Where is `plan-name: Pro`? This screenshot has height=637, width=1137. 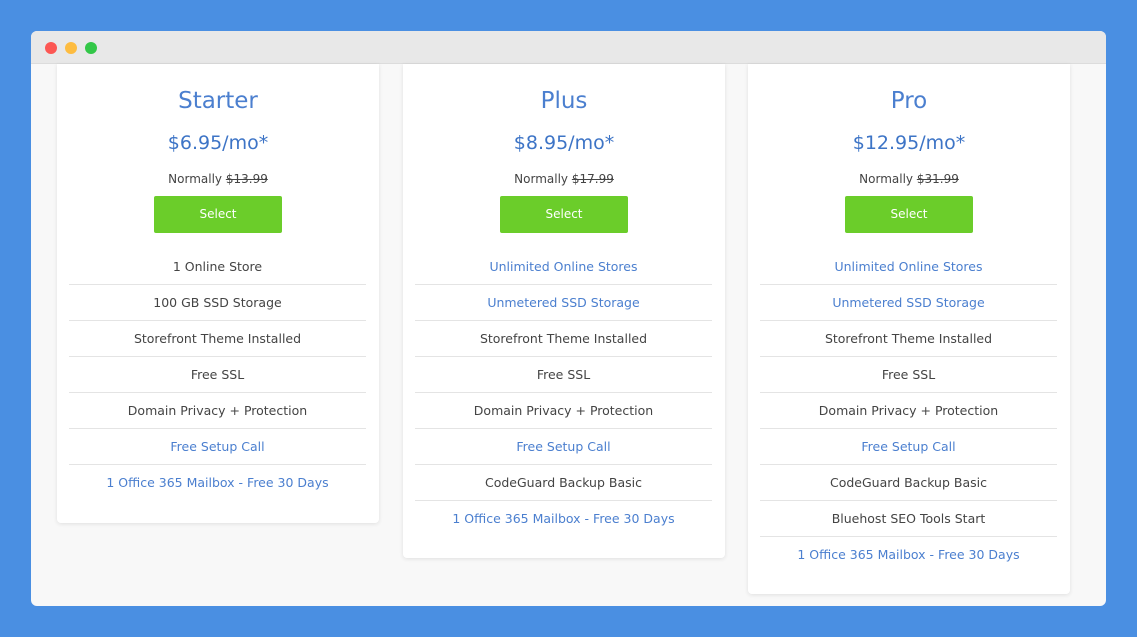
plan-name: Pro is located at coordinates (909, 101).